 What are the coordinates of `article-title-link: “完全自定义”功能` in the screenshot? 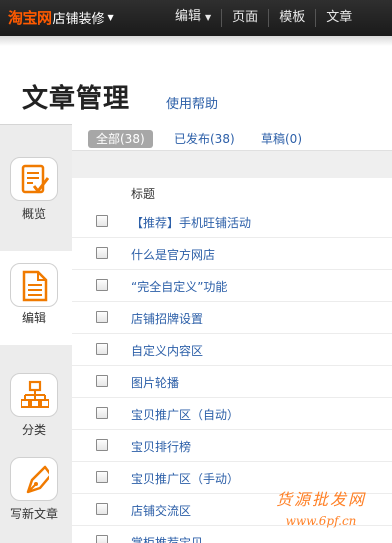 It's located at (179, 286).